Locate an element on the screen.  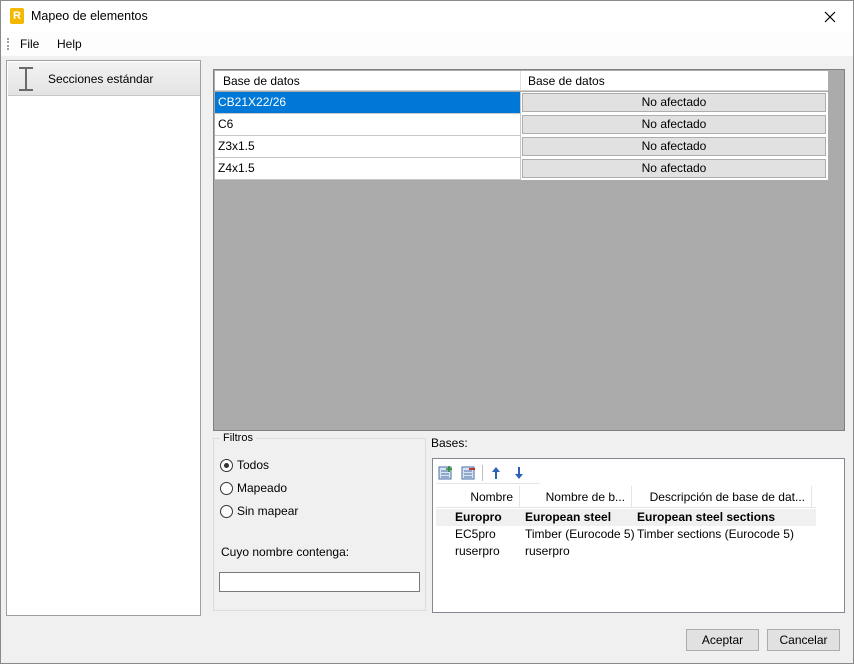
radio-todos: Todos is located at coordinates (244, 465).